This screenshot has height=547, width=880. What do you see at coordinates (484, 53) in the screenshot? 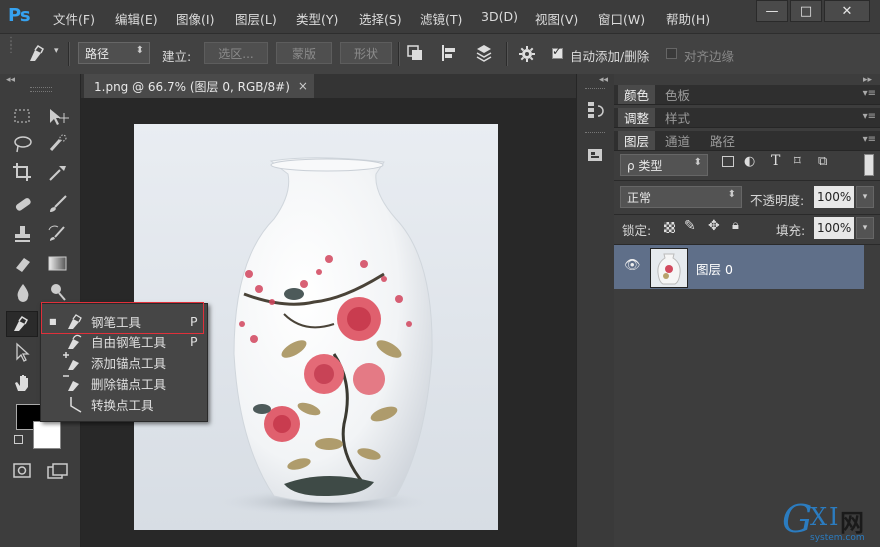
I see `path-arrangement-icon` at bounding box center [484, 53].